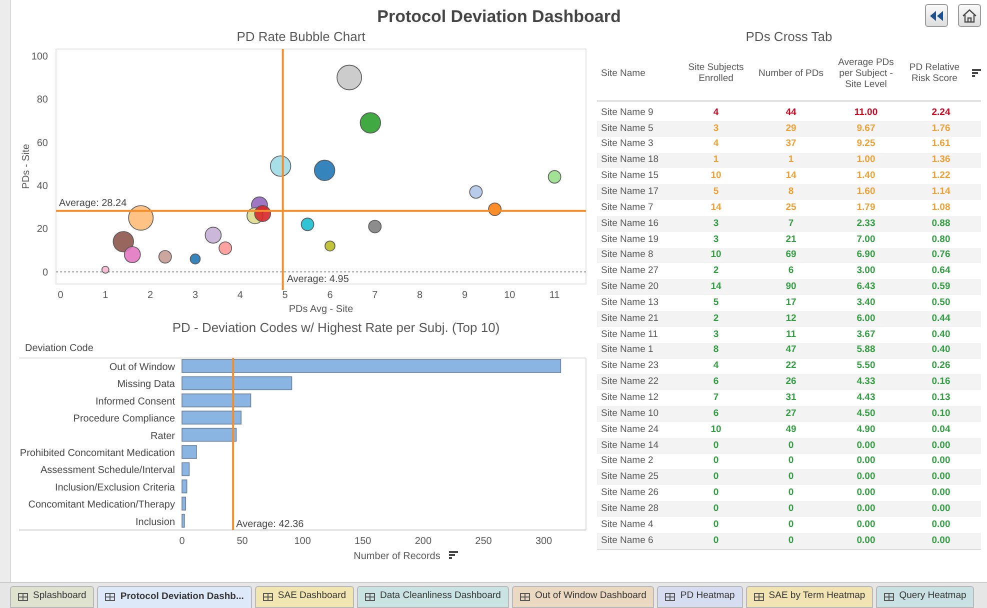 The height and width of the screenshot is (608, 987). What do you see at coordinates (941, 303) in the screenshot?
I see `value-cell-text: 0.50` at bounding box center [941, 303].